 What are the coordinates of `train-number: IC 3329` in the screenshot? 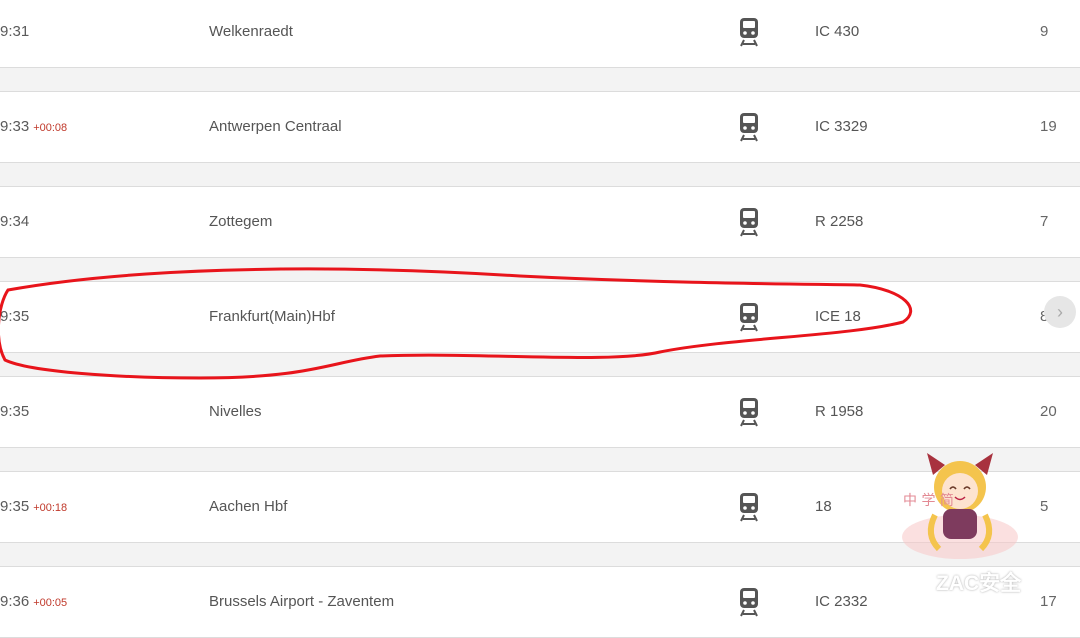 It's located at (841, 126).